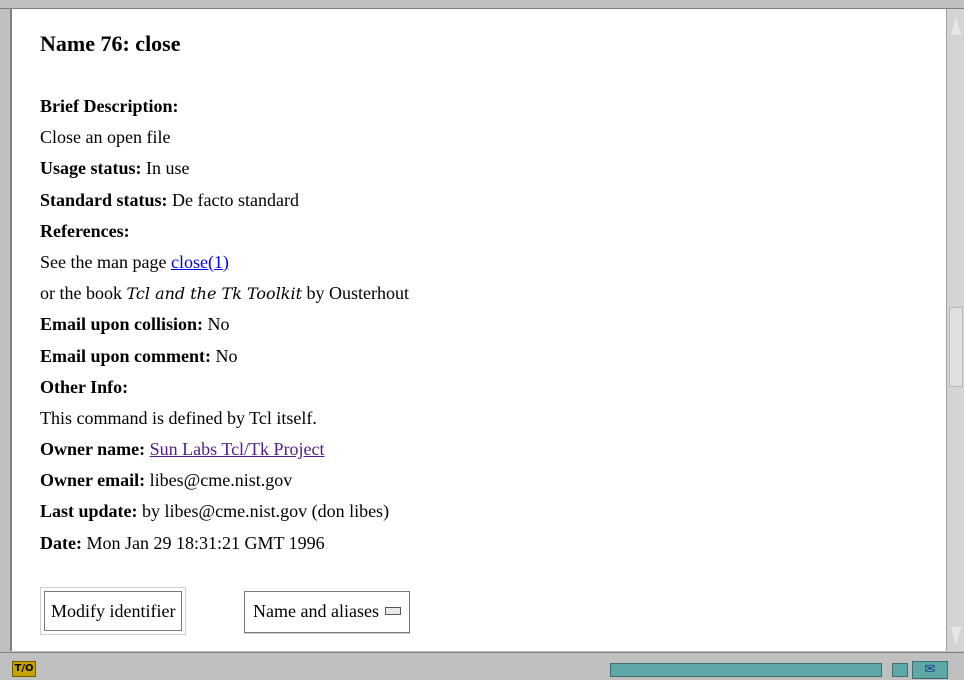  What do you see at coordinates (480, 543) in the screenshot?
I see `date-row: Date: Mon Jan 29 18:31:21 GMT 1996` at bounding box center [480, 543].